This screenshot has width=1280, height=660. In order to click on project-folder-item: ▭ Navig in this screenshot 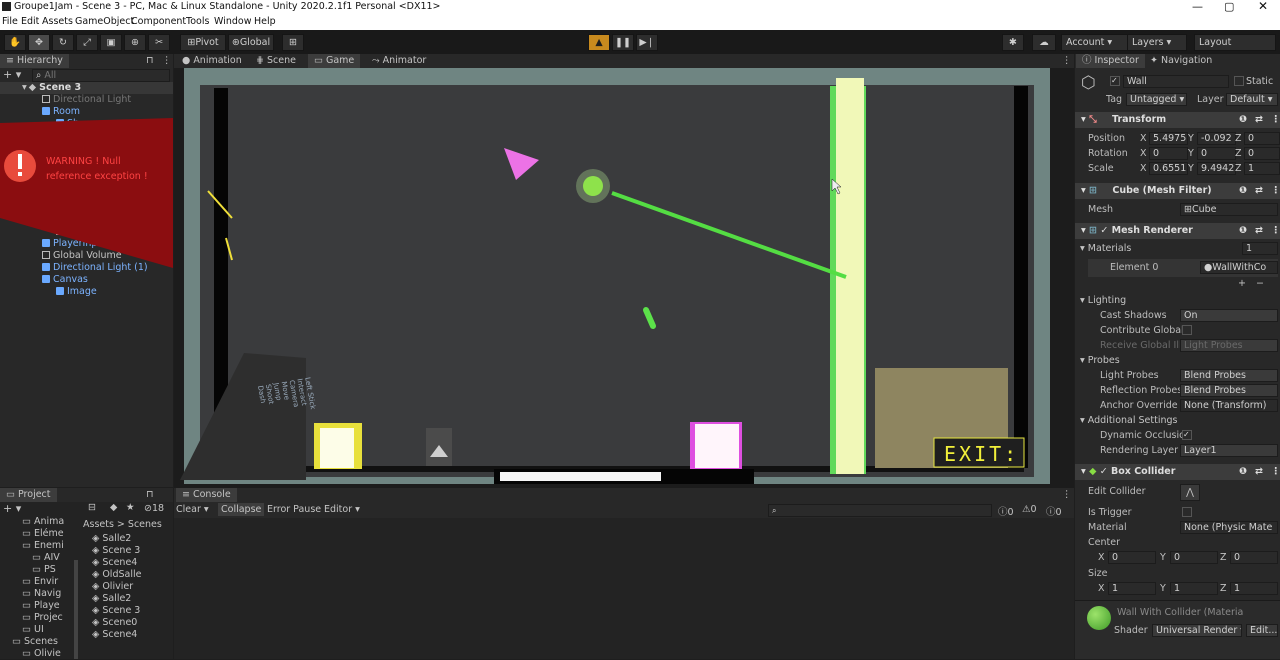, I will do `click(36, 594)`.